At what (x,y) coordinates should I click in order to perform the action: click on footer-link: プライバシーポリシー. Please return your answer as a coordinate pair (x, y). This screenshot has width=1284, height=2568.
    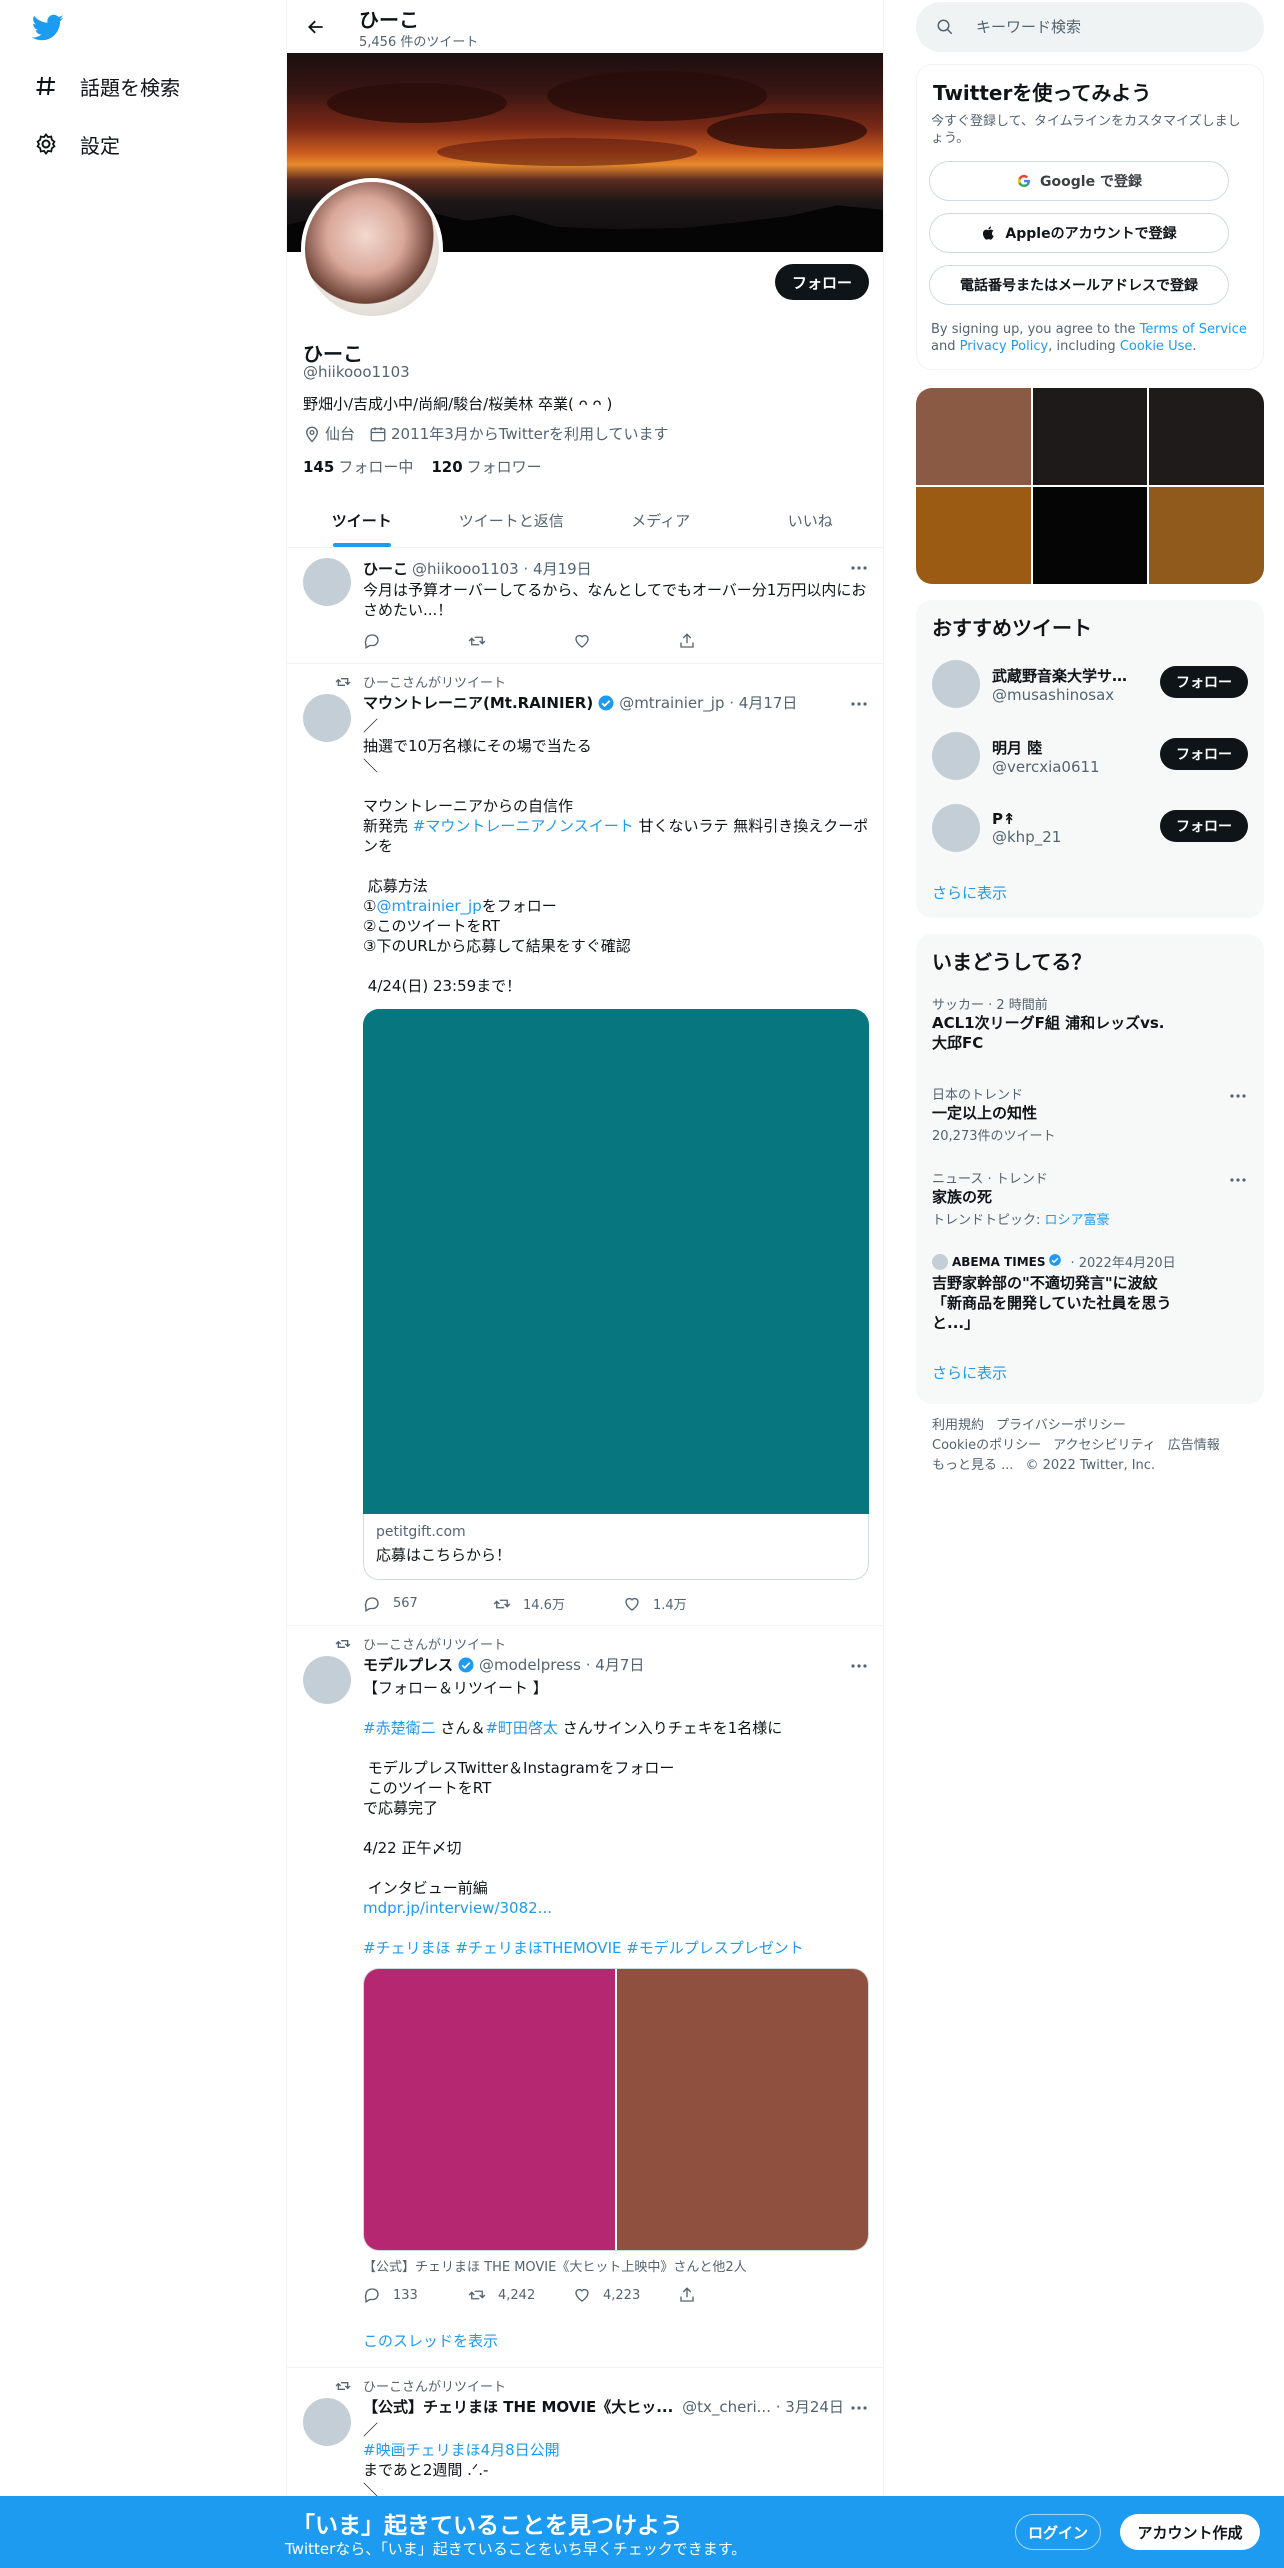
    Looking at the image, I should click on (1061, 1425).